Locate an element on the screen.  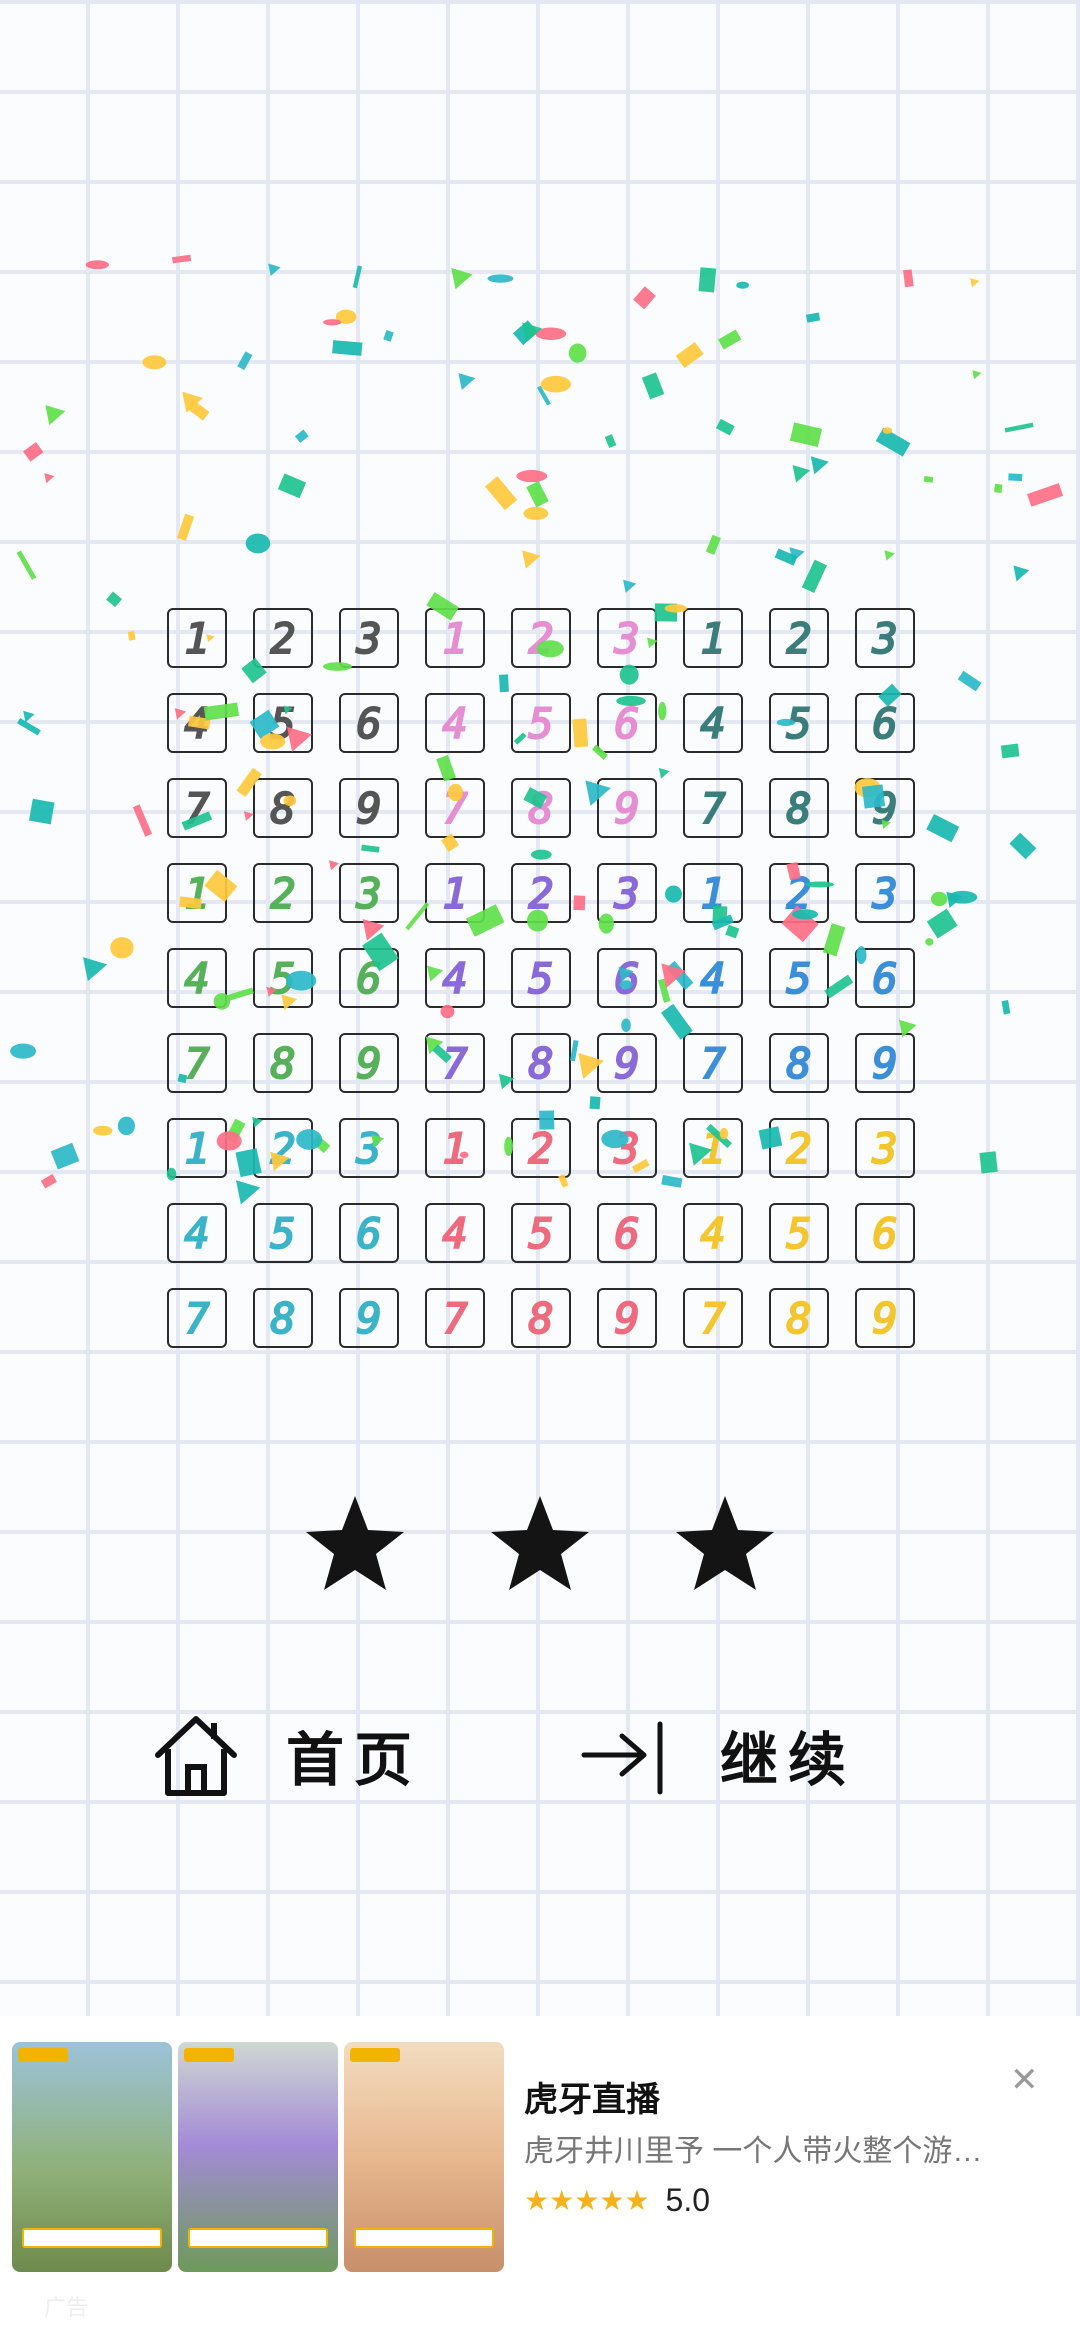
rating-stars: ★★★★★ is located at coordinates (587, 2200).